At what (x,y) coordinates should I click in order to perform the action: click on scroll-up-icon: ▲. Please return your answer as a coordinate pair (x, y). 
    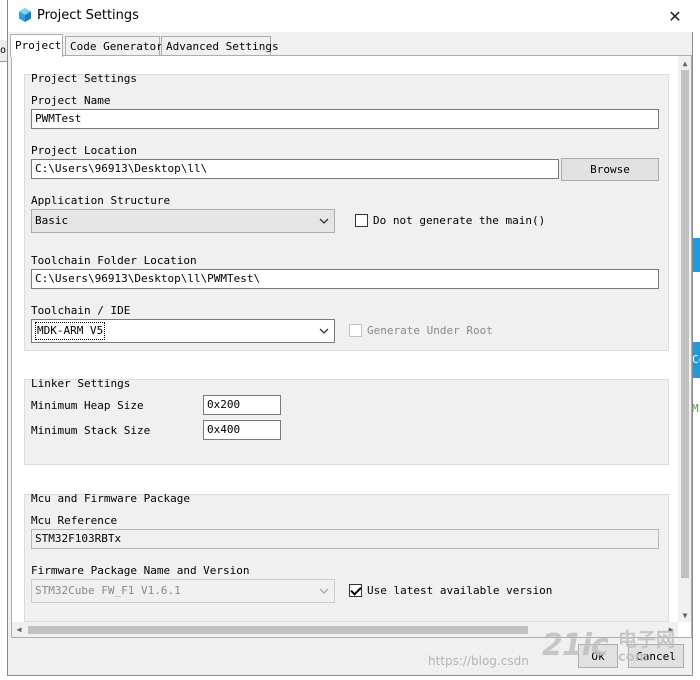
    Looking at the image, I should click on (684, 63).